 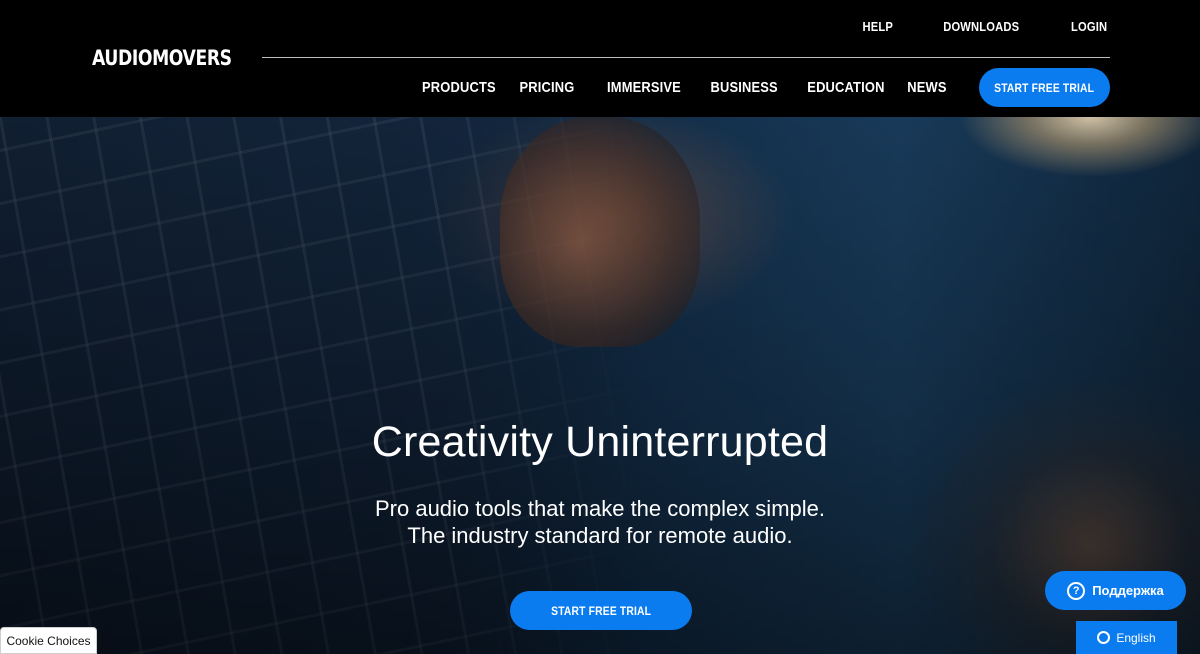 What do you see at coordinates (48, 640) in the screenshot?
I see `cookie-choices-button: Cookie Choices` at bounding box center [48, 640].